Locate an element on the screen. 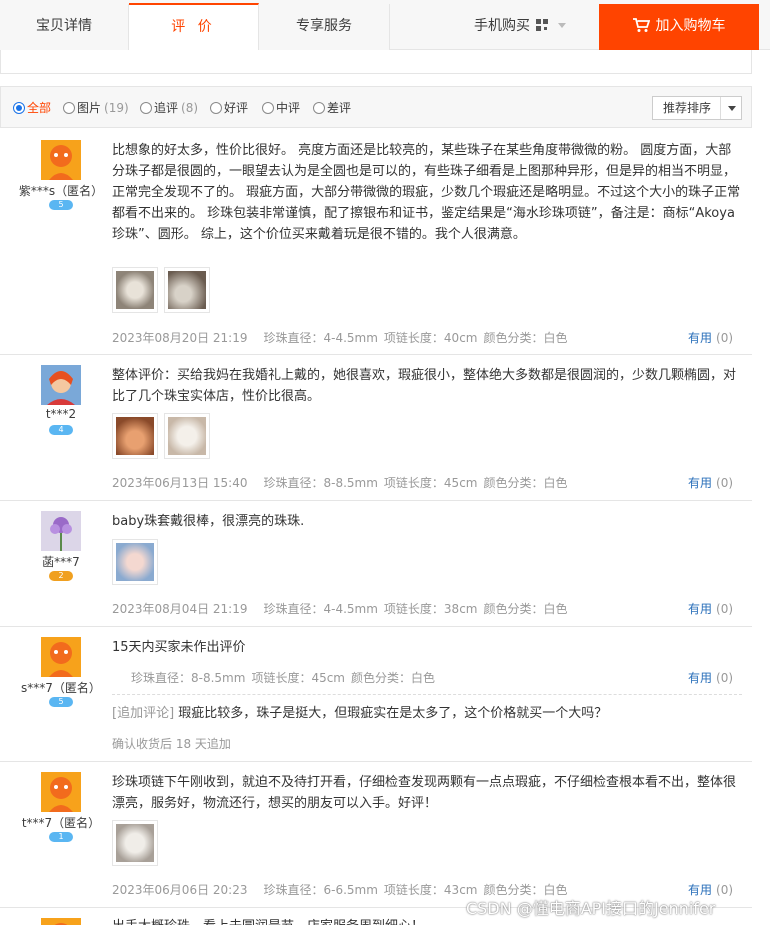 Image resolution: width=770 pixels, height=925 pixels. filter-all-label: 全部 is located at coordinates (39, 108).